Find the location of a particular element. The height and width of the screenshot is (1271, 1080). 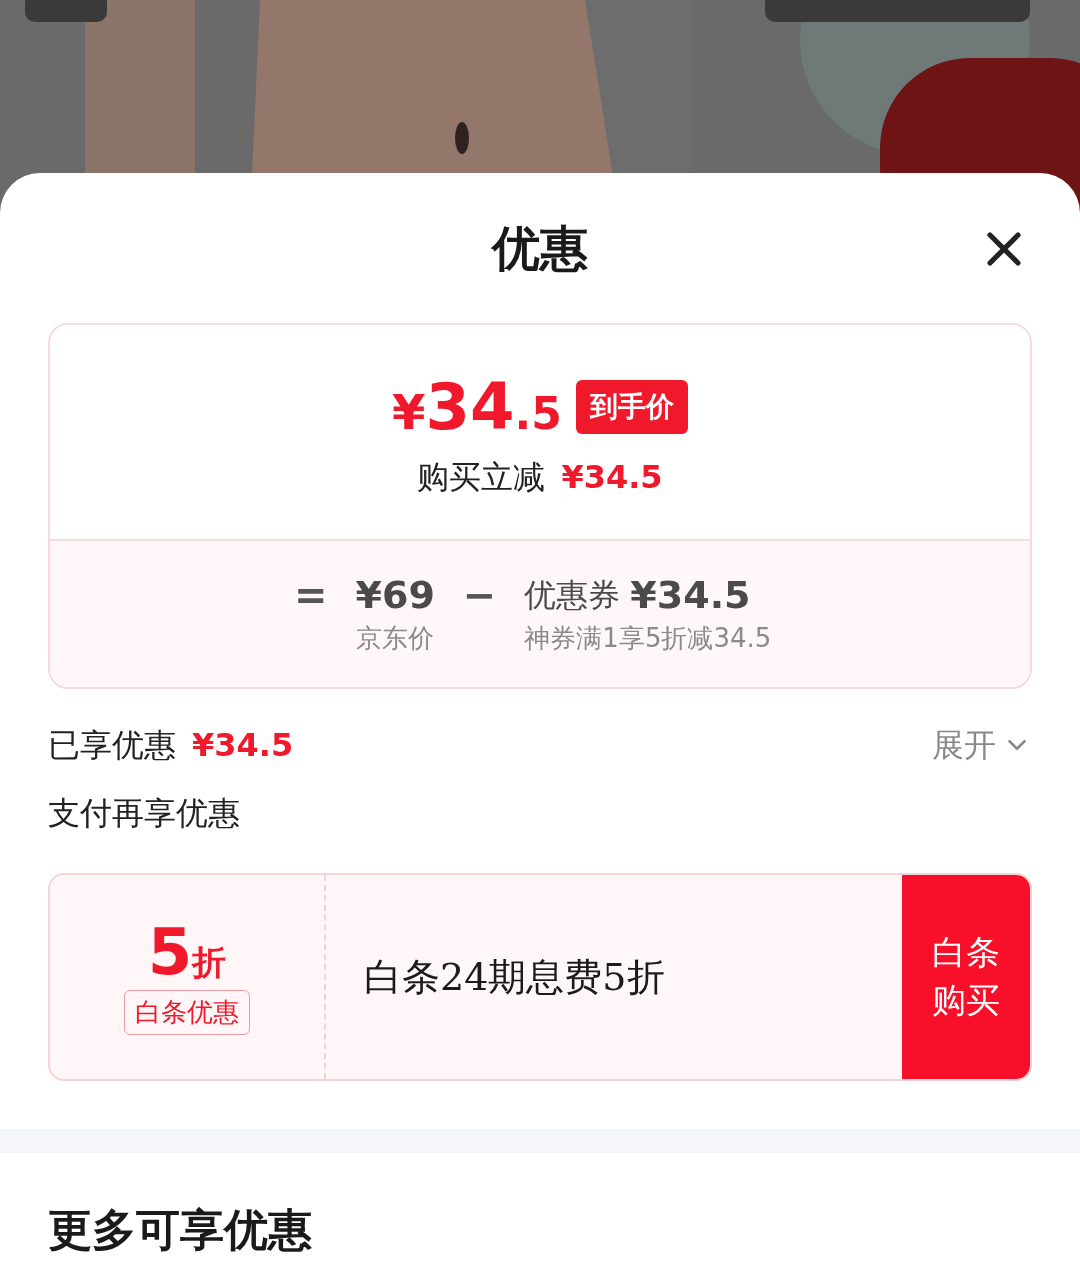

discount-rate: 5折 is located at coordinates (187, 951).